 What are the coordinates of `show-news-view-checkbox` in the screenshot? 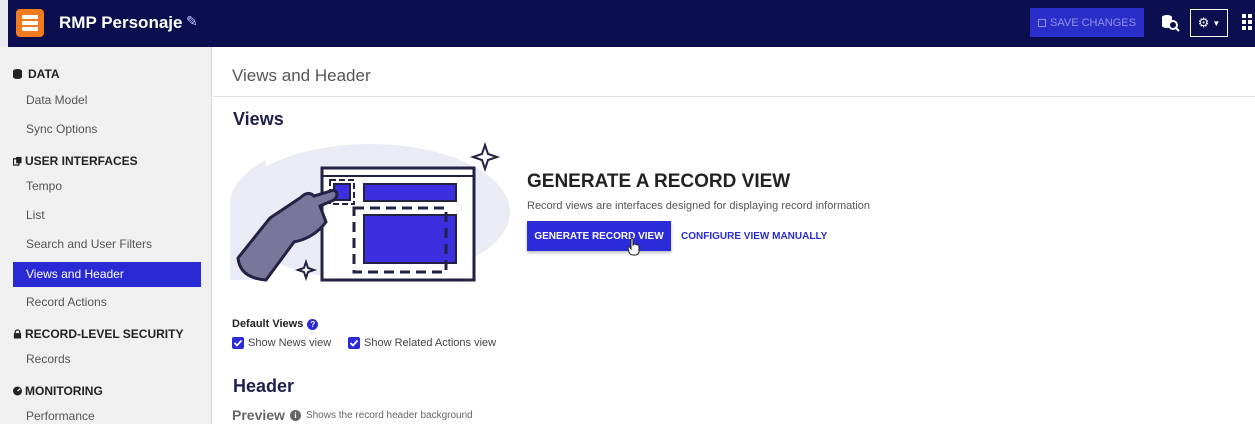 It's located at (238, 343).